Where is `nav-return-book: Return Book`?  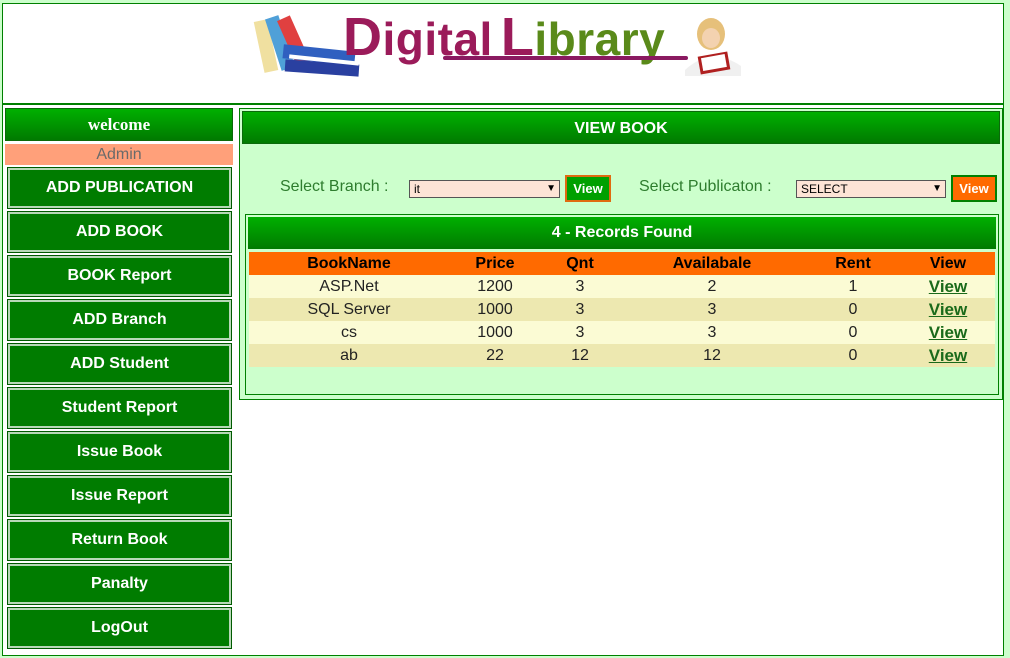 nav-return-book: Return Book is located at coordinates (119, 540).